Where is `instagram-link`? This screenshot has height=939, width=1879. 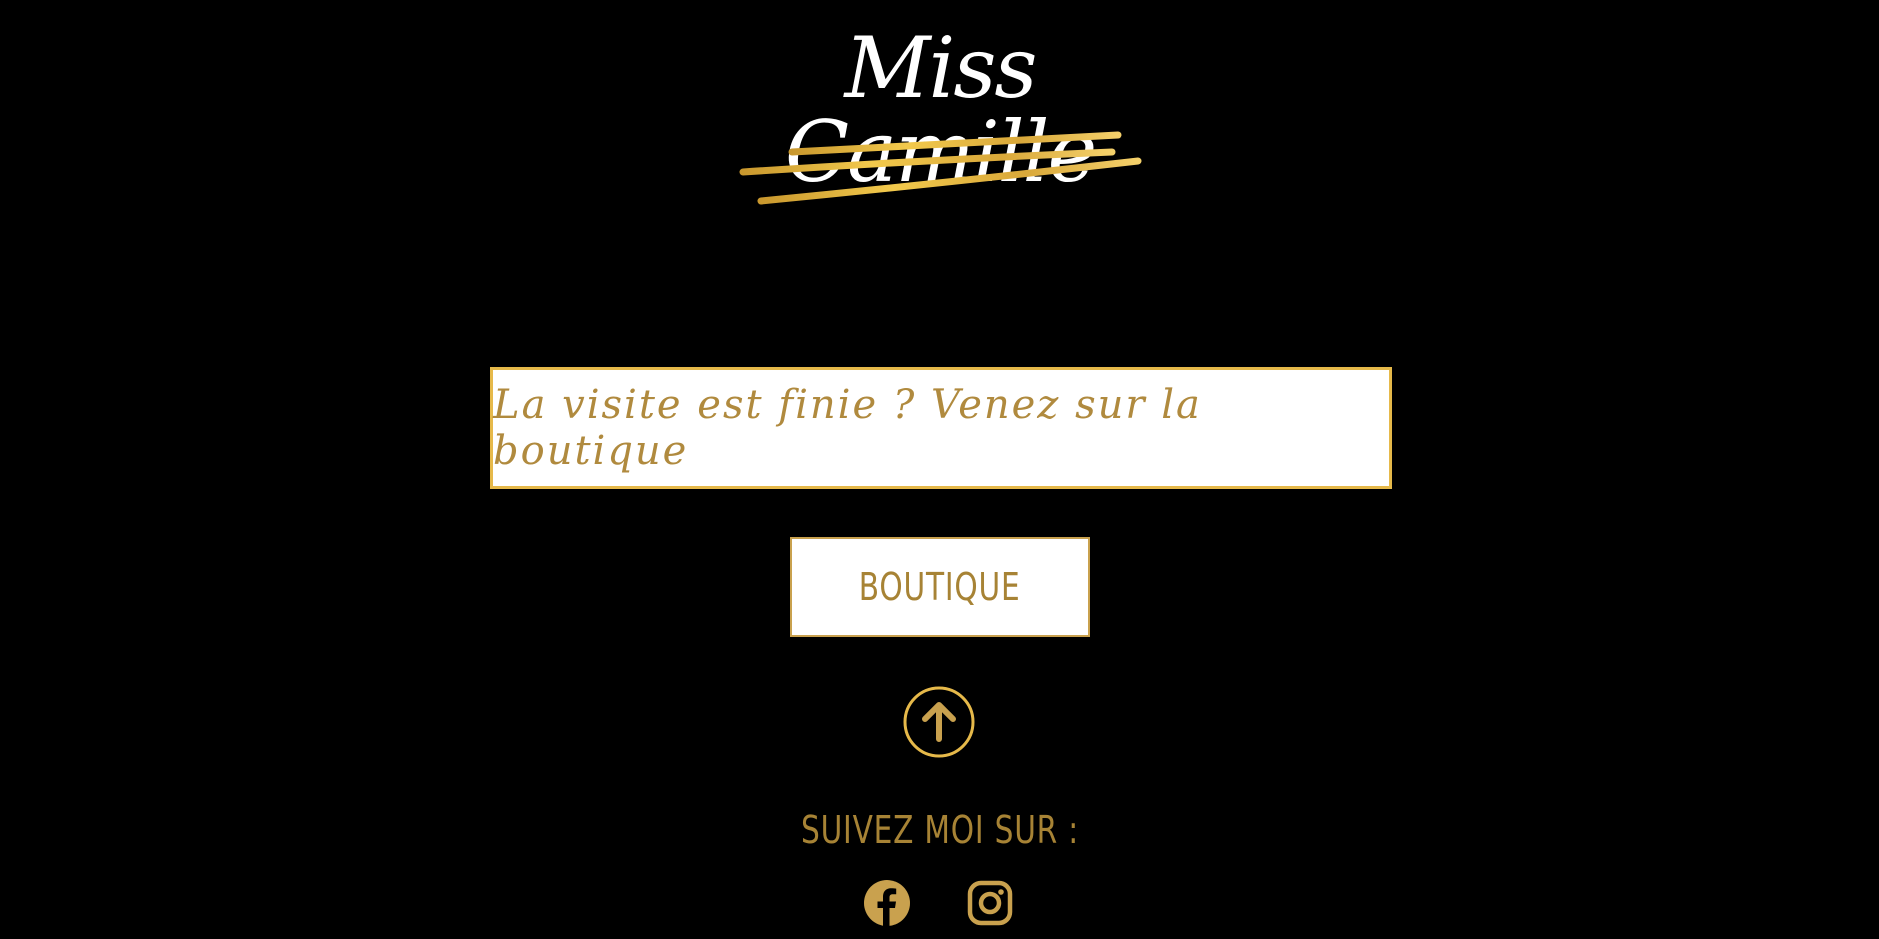 instagram-link is located at coordinates (990, 903).